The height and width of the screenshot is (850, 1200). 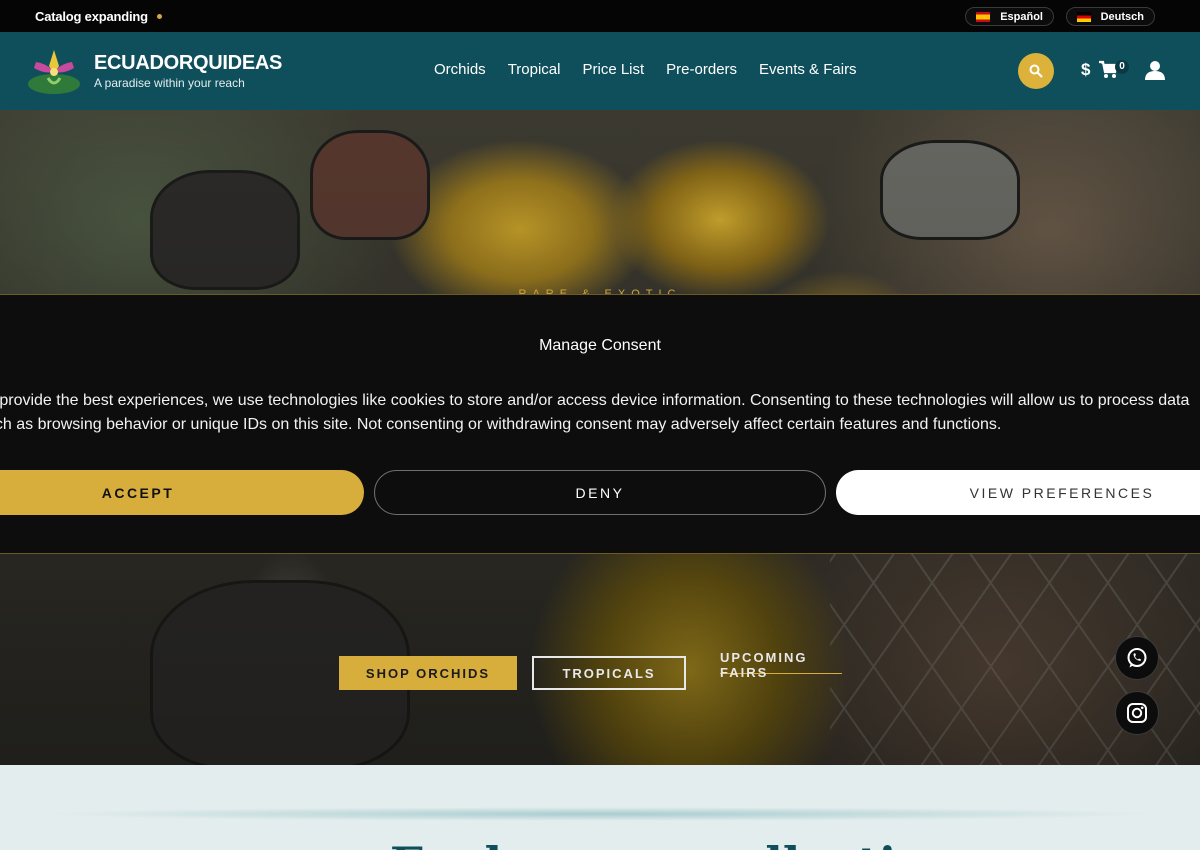 I want to click on currency-selector: $, so click(x=1085, y=70).